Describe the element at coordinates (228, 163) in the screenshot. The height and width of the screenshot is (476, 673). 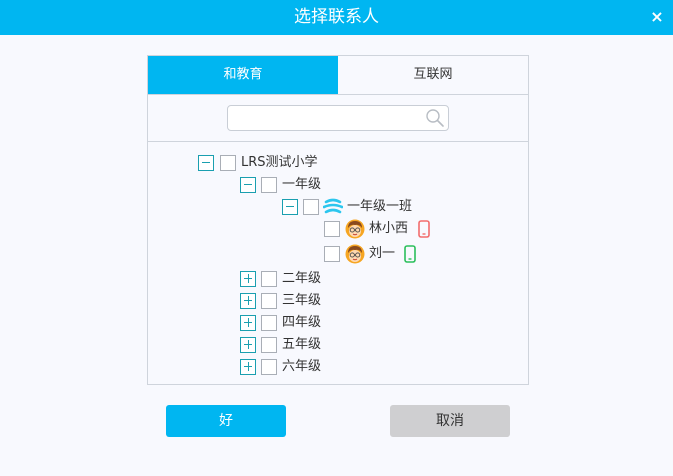
I see `checkbox-school` at that location.